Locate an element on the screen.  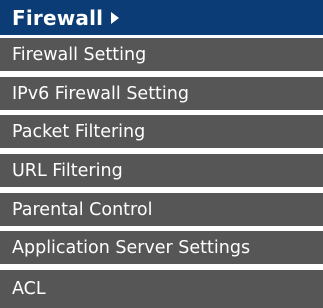
menu-item-label: Application Server Settings is located at coordinates (131, 247).